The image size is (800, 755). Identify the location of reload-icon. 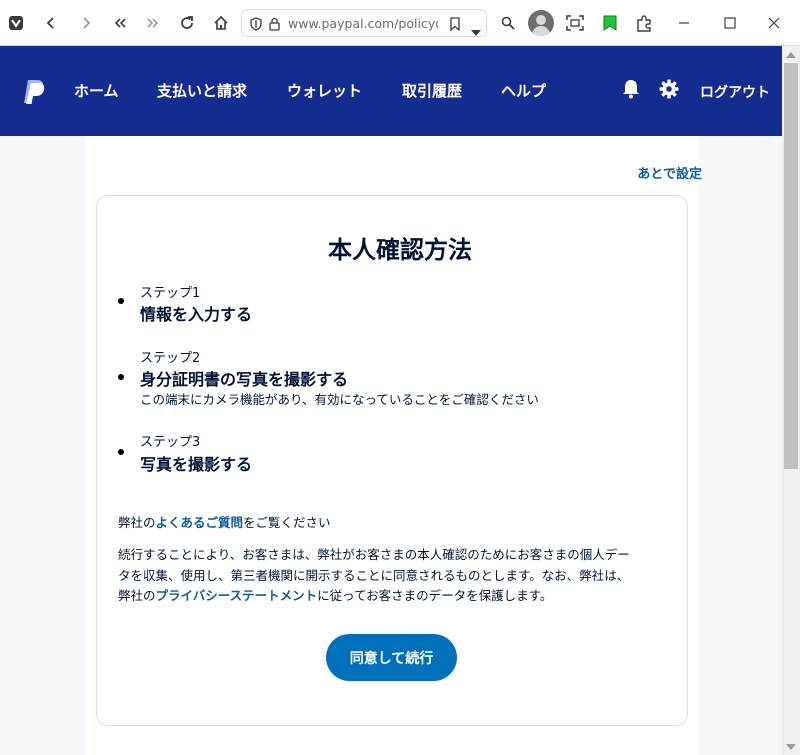
(187, 23).